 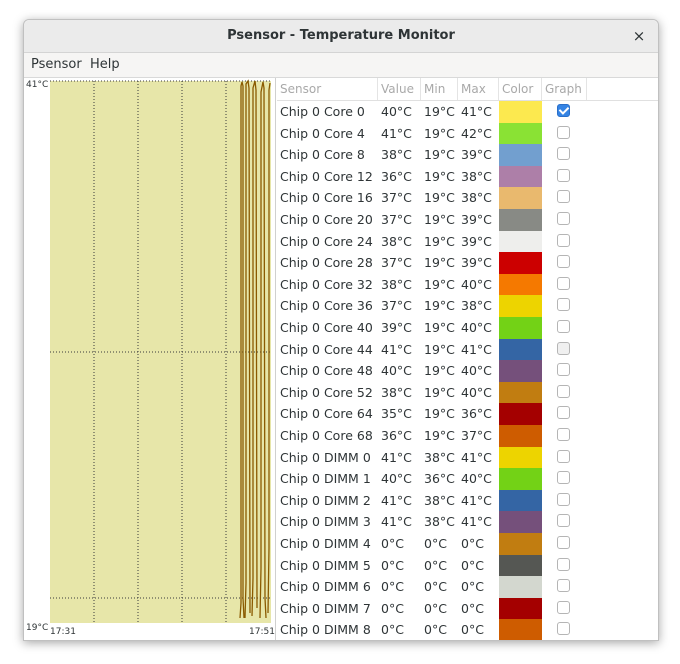 What do you see at coordinates (467, 328) in the screenshot?
I see `table-row: Chip 0 Core 40 39°C 19°C 40°C` at bounding box center [467, 328].